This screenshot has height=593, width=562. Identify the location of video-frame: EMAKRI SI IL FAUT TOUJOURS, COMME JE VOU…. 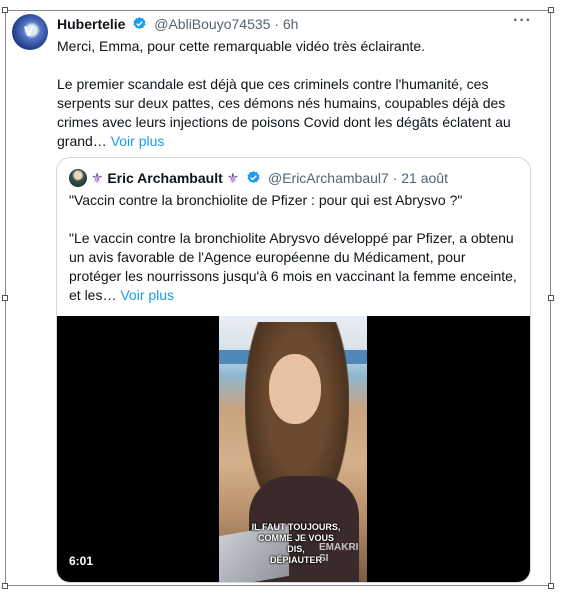
(293, 449).